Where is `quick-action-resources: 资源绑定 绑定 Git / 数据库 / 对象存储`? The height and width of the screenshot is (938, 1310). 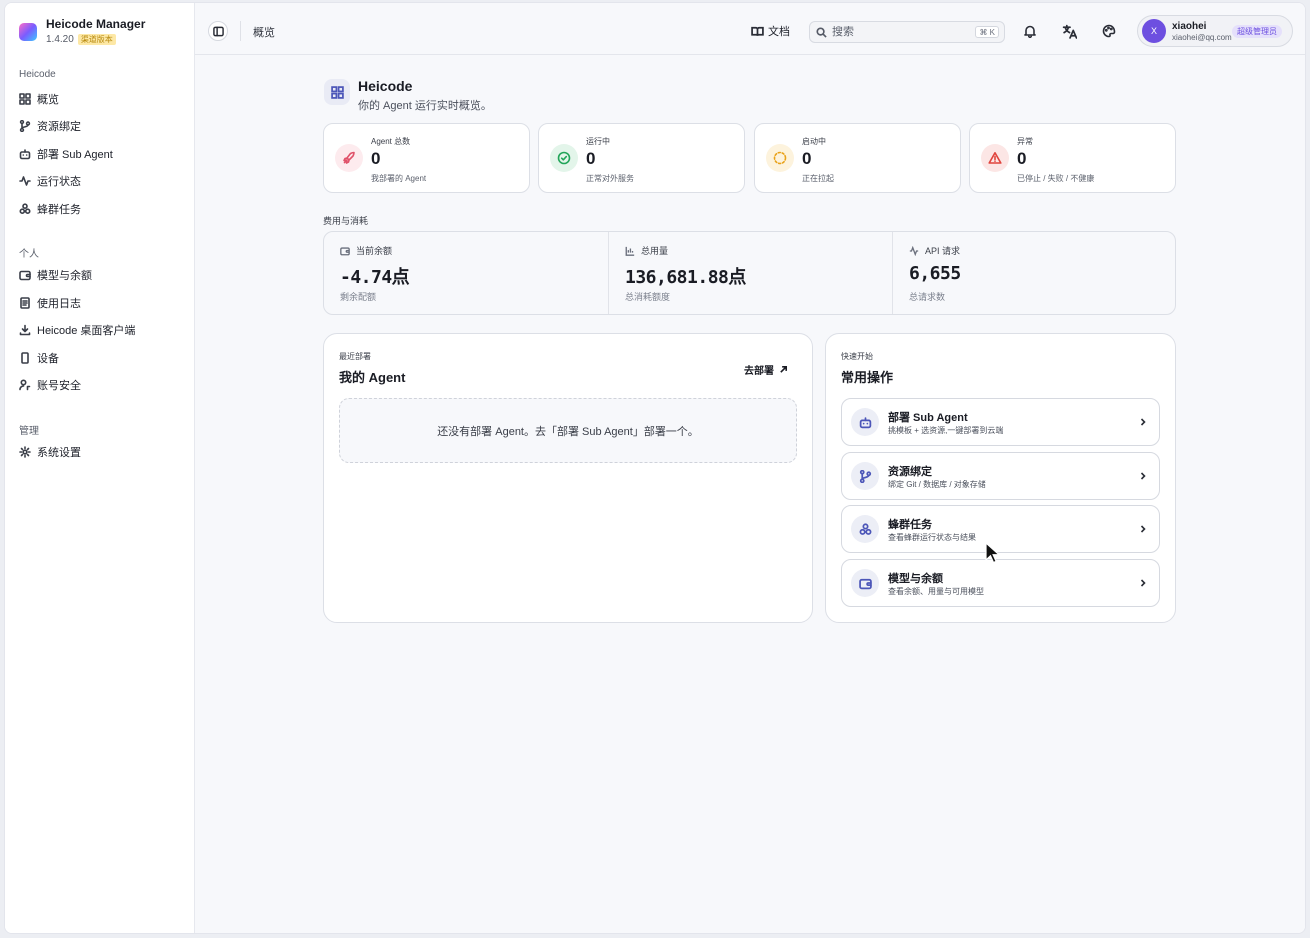
quick-action-resources: 资源绑定 绑定 Git / 数据库 / 对象存储 is located at coordinates (1000, 476).